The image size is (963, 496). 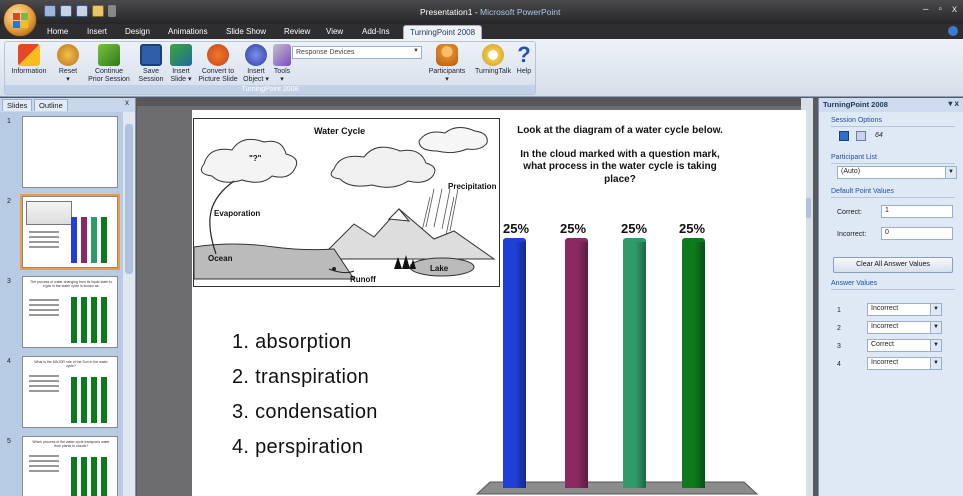 I want to click on window-controls: – ▫ x, so click(x=940, y=9).